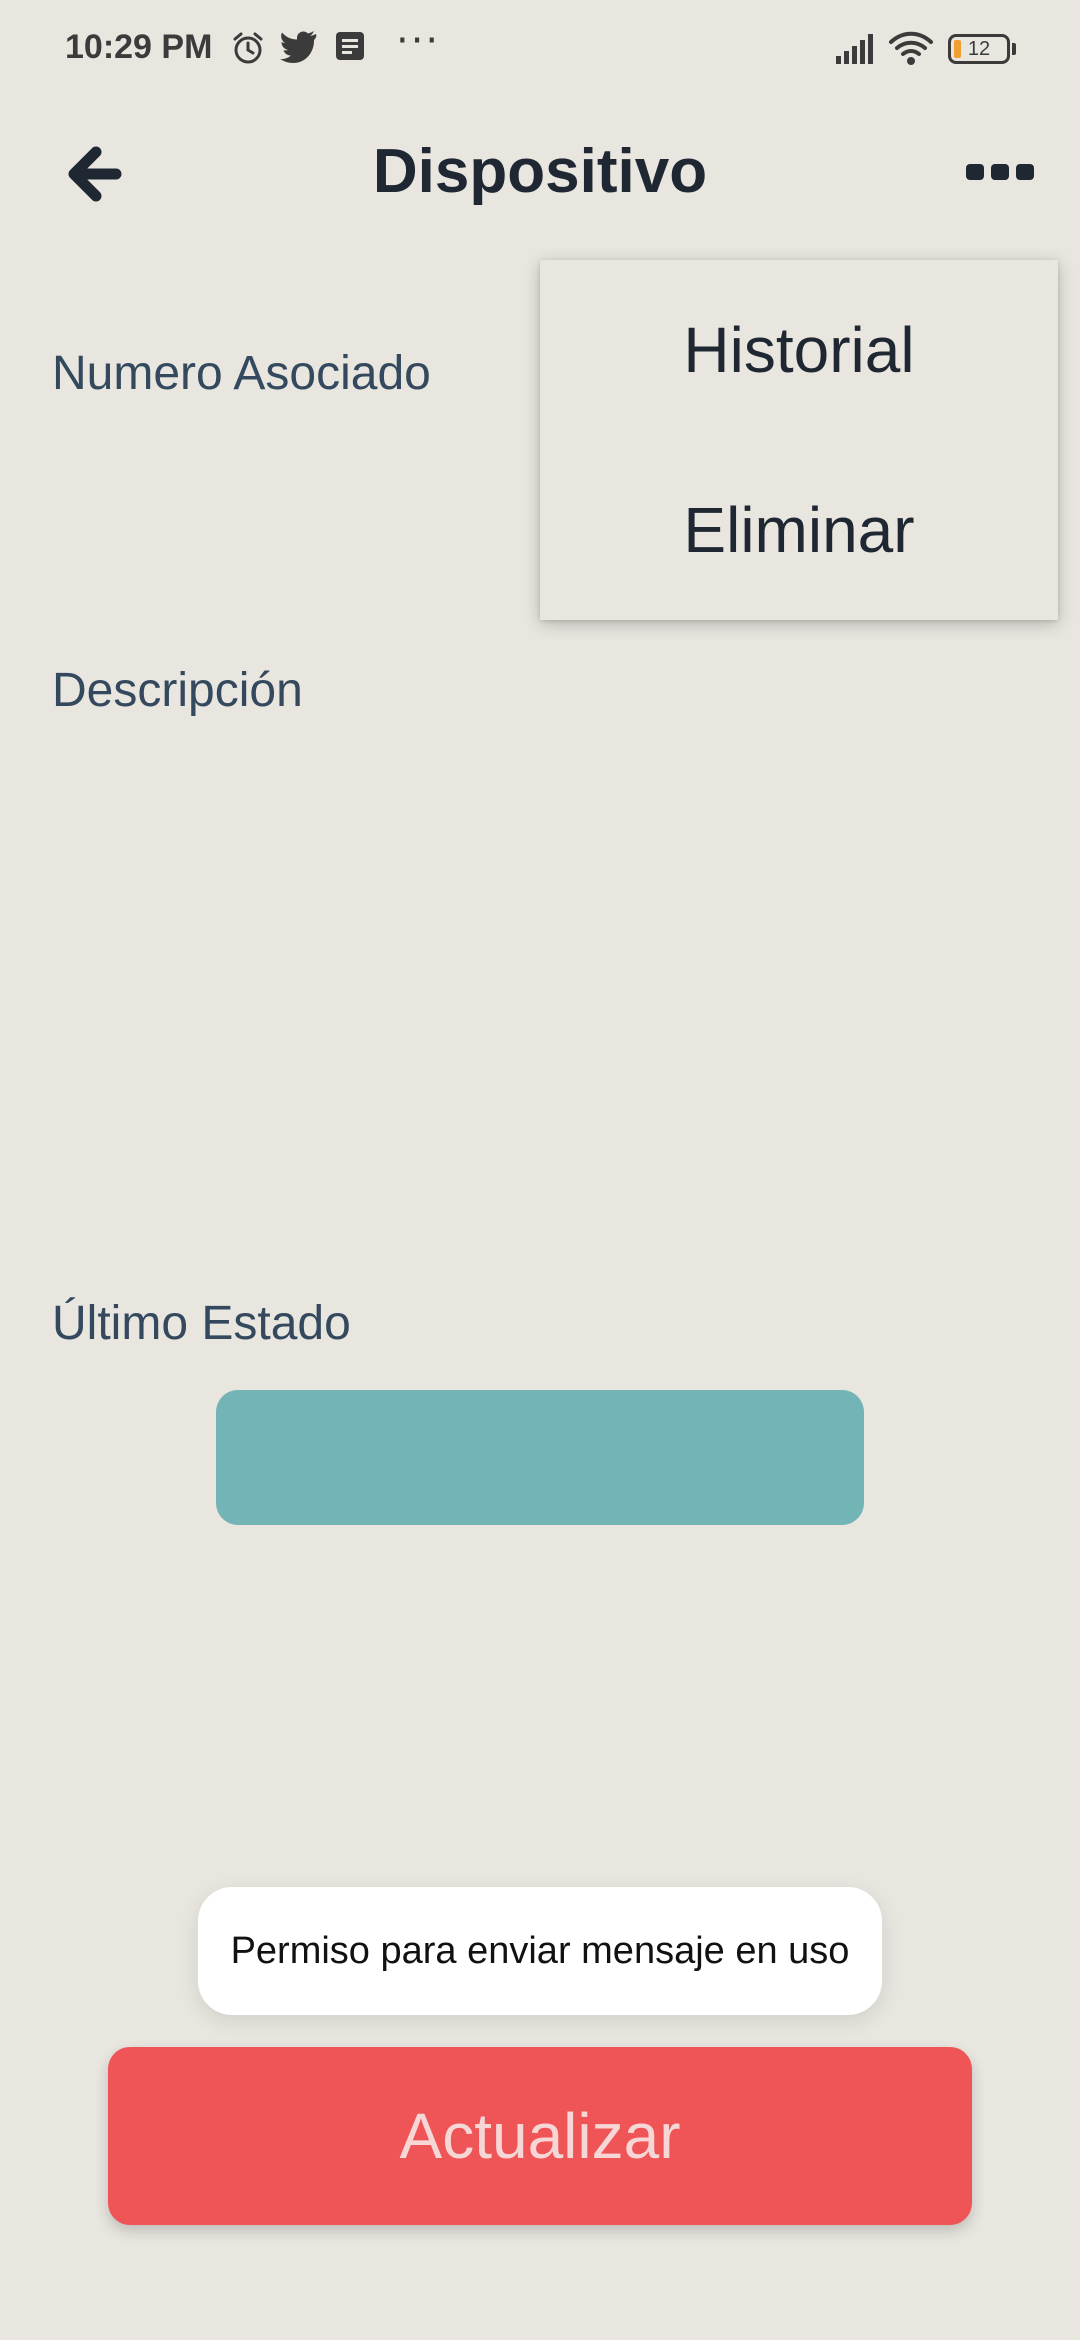 This screenshot has width=1080, height=2340. Describe the element at coordinates (1014, 49) in the screenshot. I see `battery-tip` at that location.